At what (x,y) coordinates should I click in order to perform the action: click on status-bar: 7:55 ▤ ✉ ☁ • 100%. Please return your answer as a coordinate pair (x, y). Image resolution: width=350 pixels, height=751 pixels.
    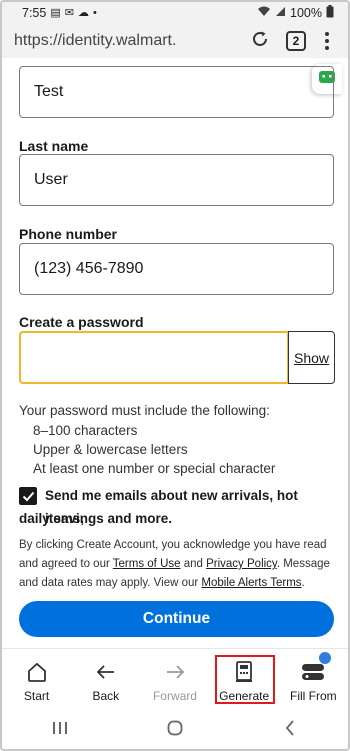
    Looking at the image, I should click on (175, 13).